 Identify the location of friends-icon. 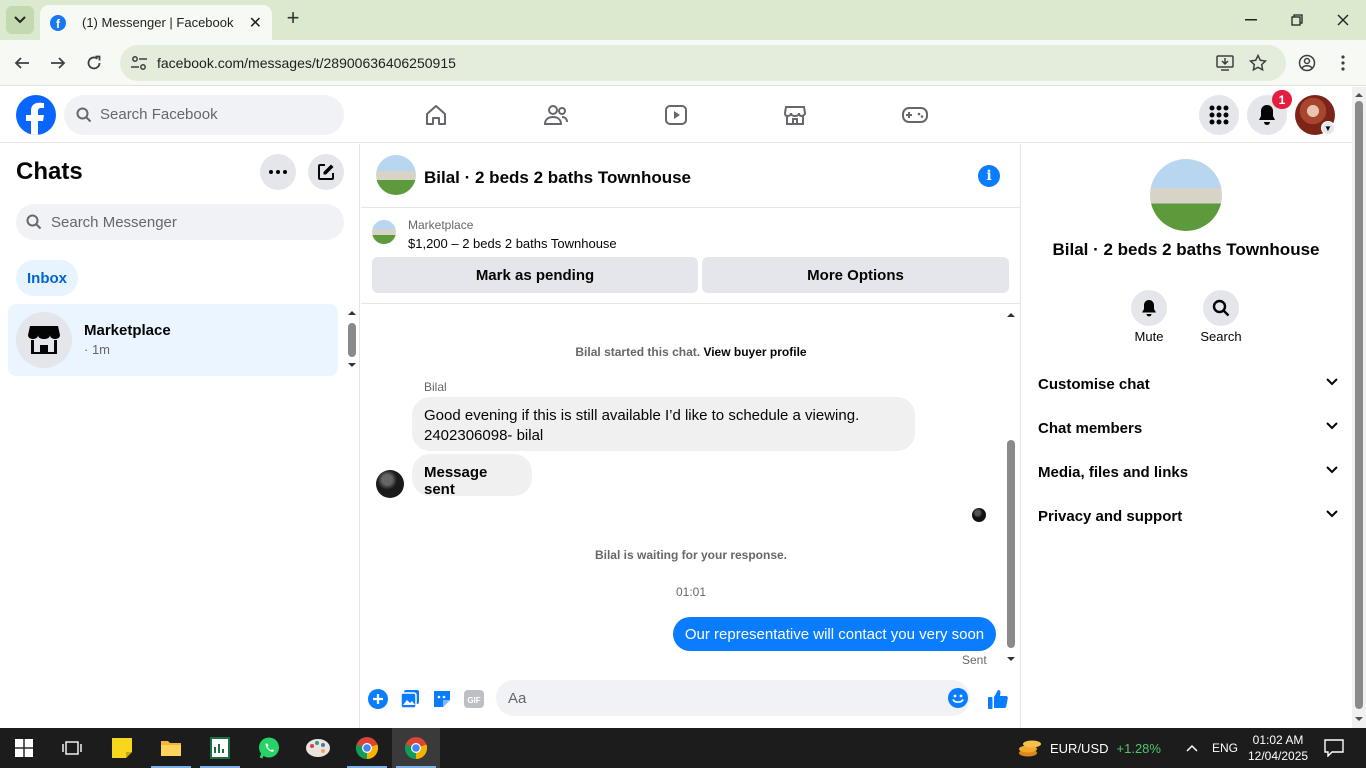
(555, 115).